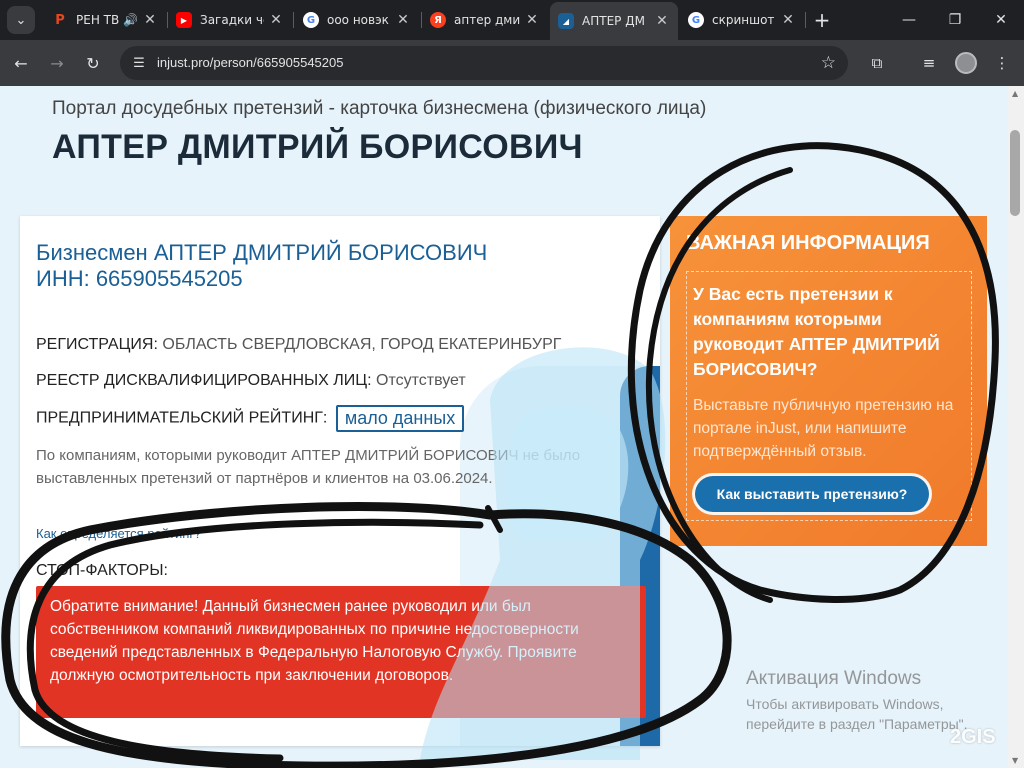 The height and width of the screenshot is (768, 1024). What do you see at coordinates (118, 533) in the screenshot?
I see `rating-info-link: Как определяется рейтинг?` at bounding box center [118, 533].